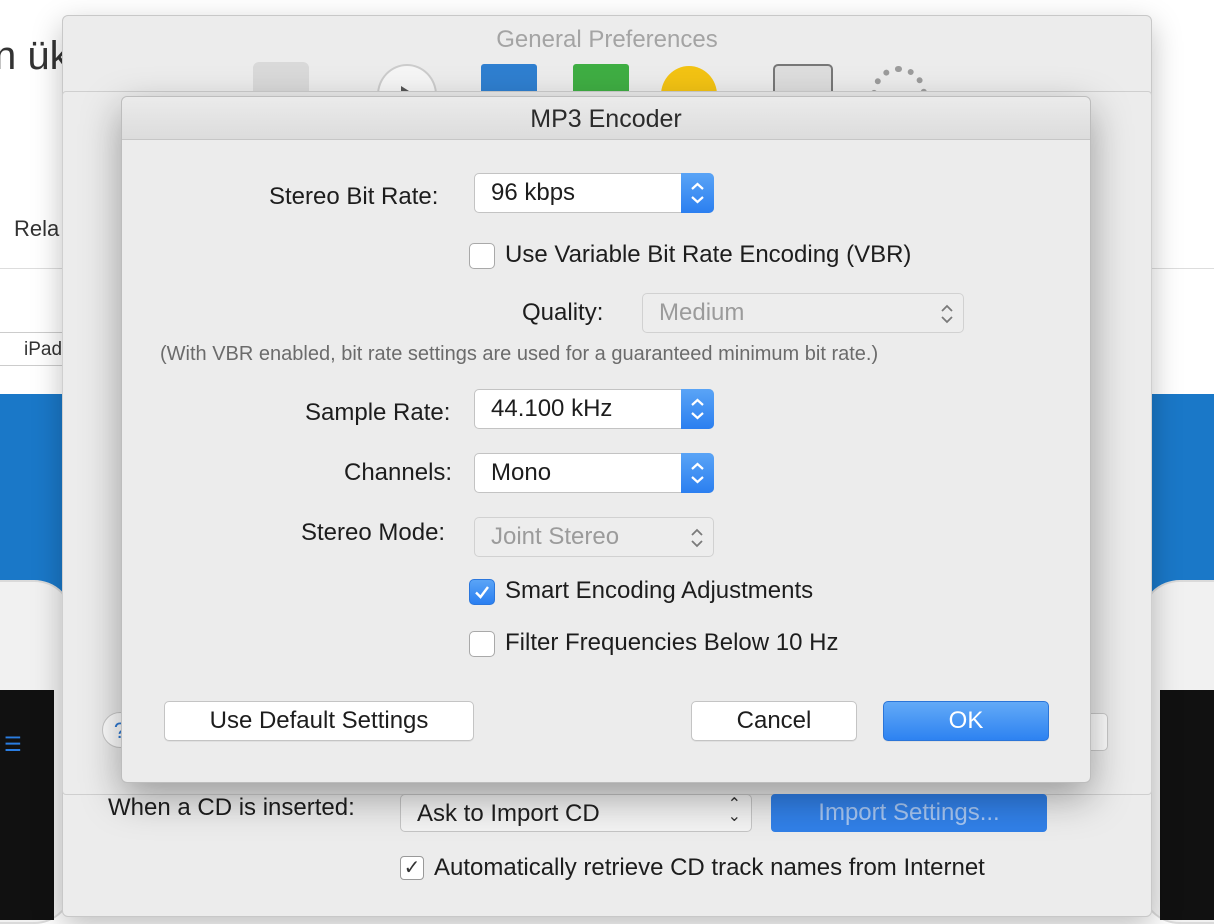 This screenshot has height=924, width=1214. What do you see at coordinates (378, 412) in the screenshot?
I see `sample-rate-label: Sample Rate:` at bounding box center [378, 412].